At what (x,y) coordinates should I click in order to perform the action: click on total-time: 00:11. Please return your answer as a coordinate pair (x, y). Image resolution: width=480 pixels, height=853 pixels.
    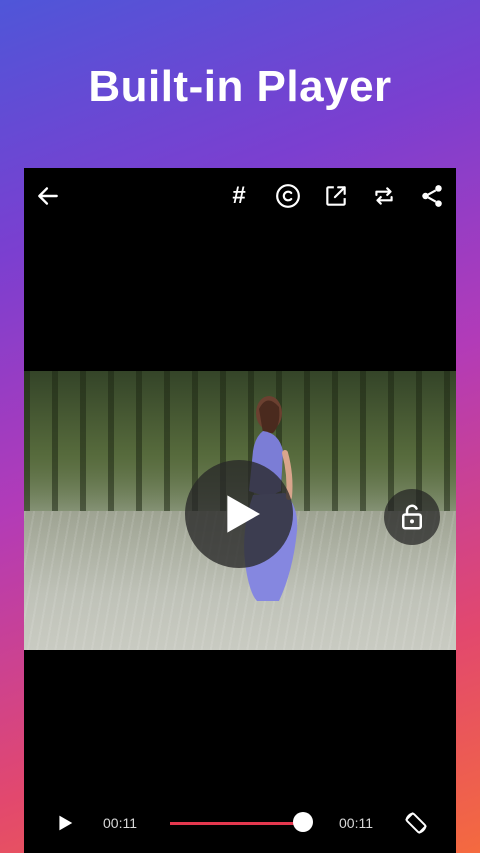
    Looking at the image, I should click on (356, 823).